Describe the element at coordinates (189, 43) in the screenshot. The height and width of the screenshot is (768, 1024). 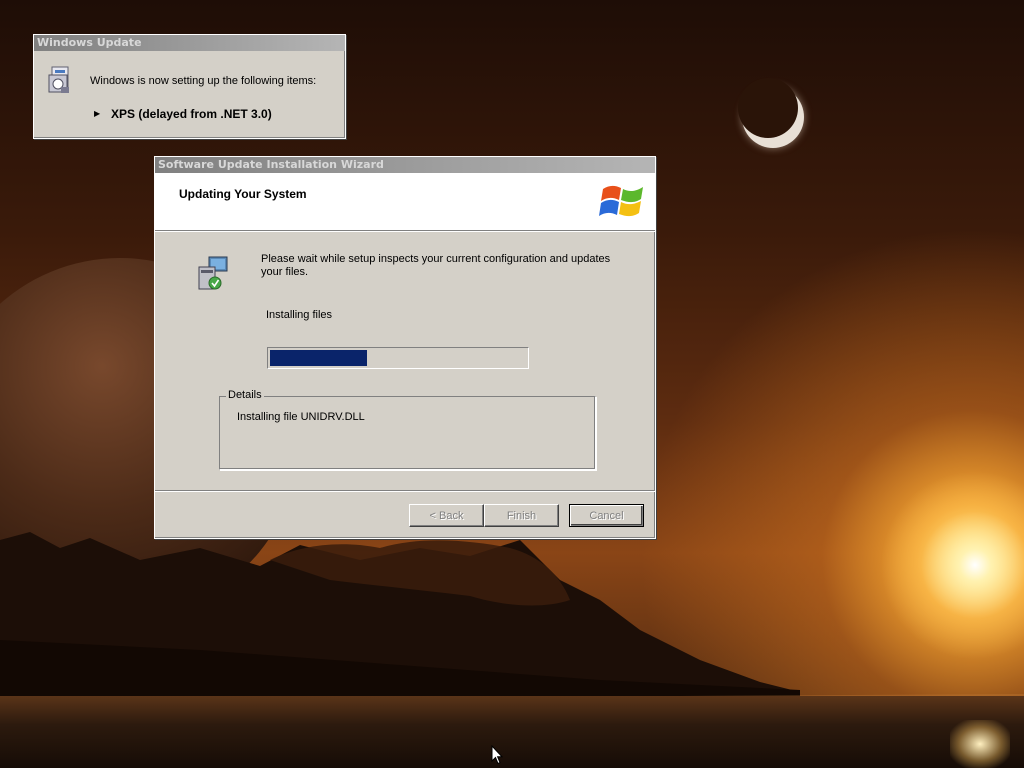
I see `windows-update-titlebar: Windows Update` at that location.